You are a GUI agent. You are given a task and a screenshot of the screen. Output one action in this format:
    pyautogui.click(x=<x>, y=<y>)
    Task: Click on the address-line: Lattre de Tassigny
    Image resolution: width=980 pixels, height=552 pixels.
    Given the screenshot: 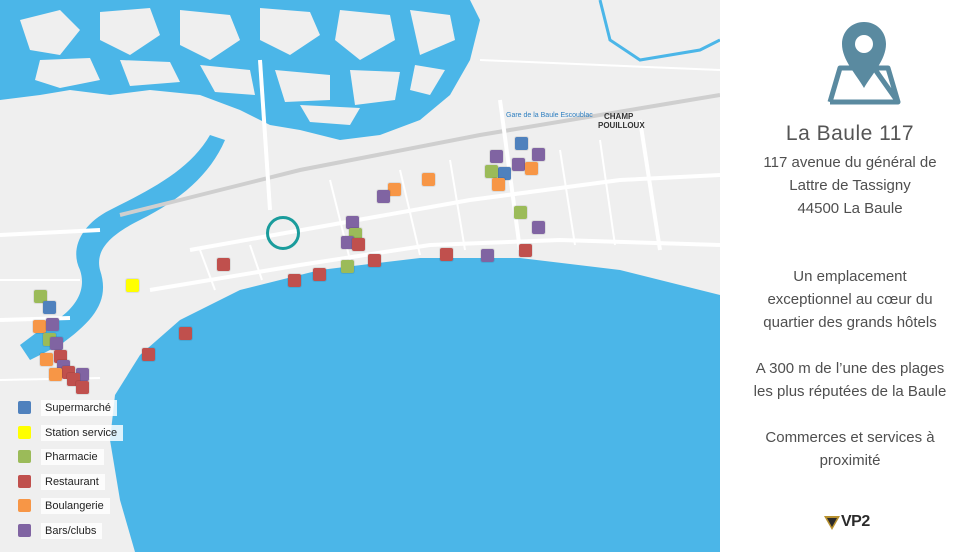 What is the action you would take?
    pyautogui.click(x=850, y=185)
    